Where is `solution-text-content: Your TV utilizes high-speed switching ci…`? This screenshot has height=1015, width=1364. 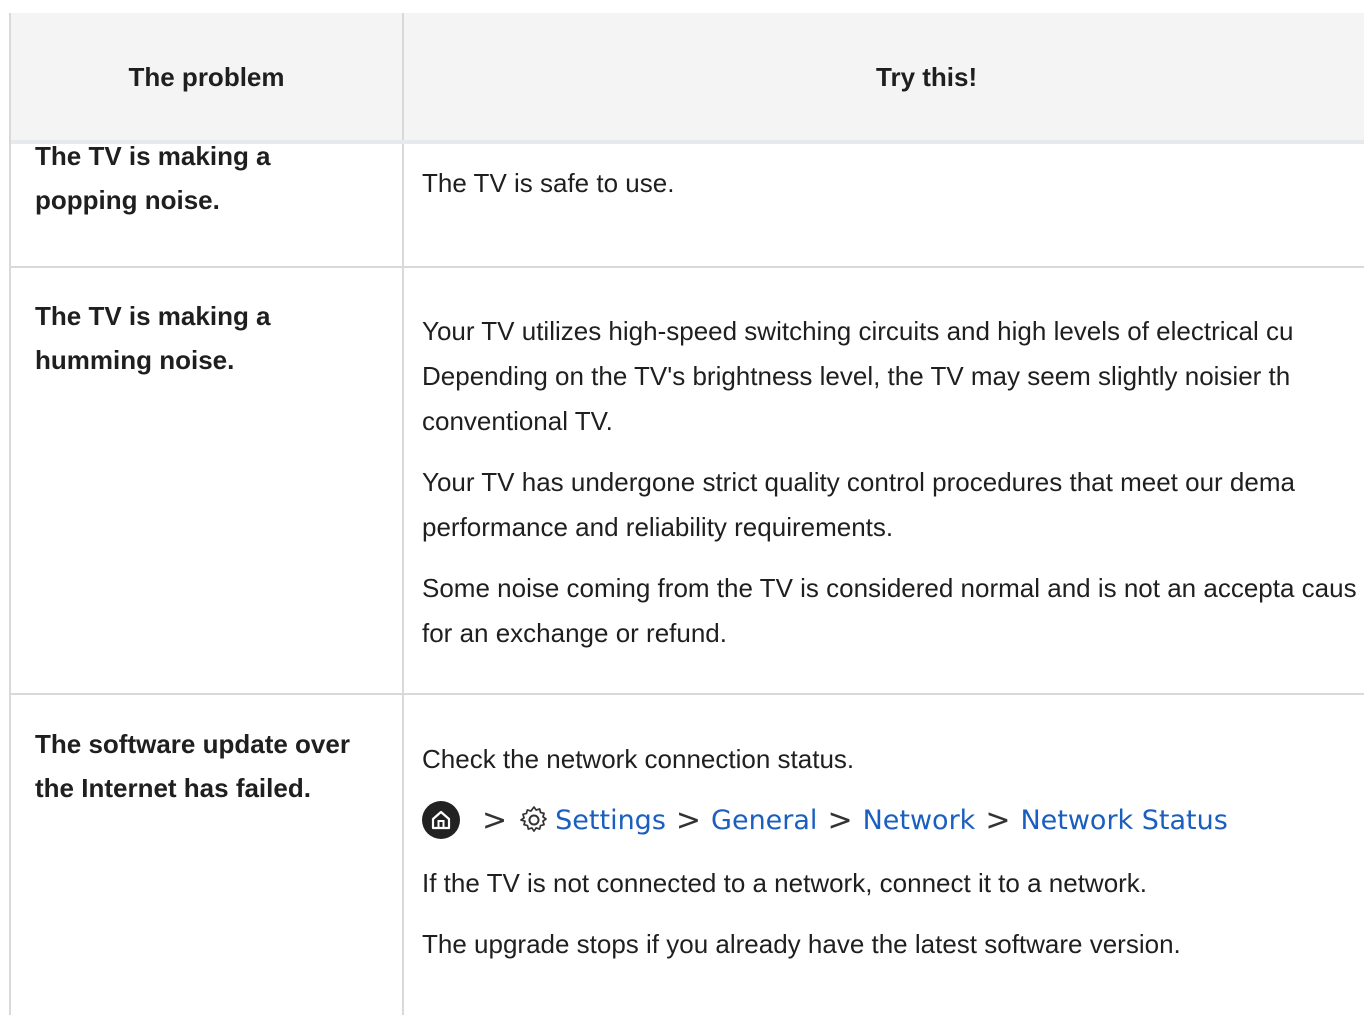 solution-text-content: Your TV utilizes high-speed switching ci… is located at coordinates (858, 376).